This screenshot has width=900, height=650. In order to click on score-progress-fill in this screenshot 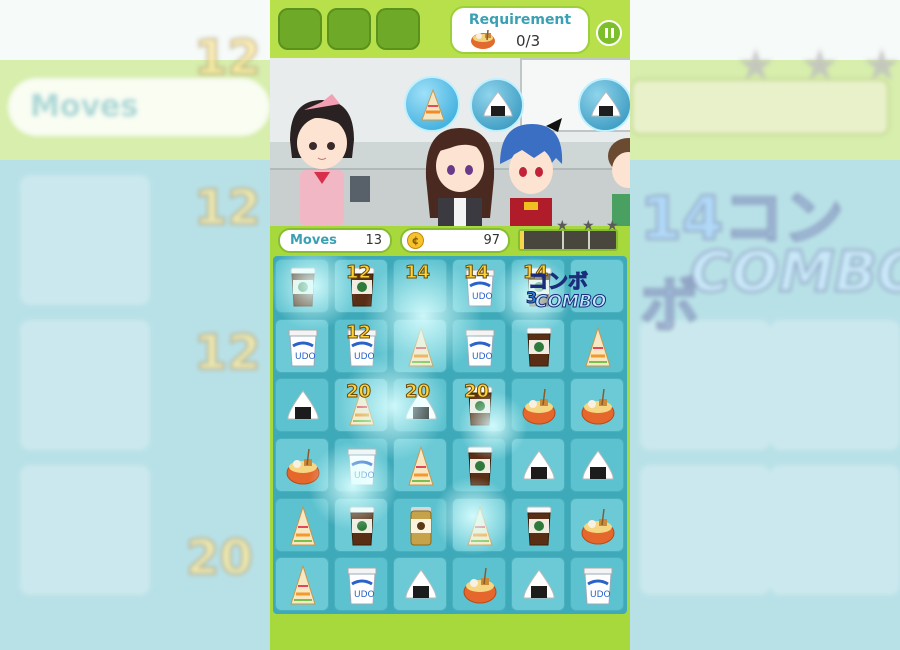, I will do `click(522, 240)`.